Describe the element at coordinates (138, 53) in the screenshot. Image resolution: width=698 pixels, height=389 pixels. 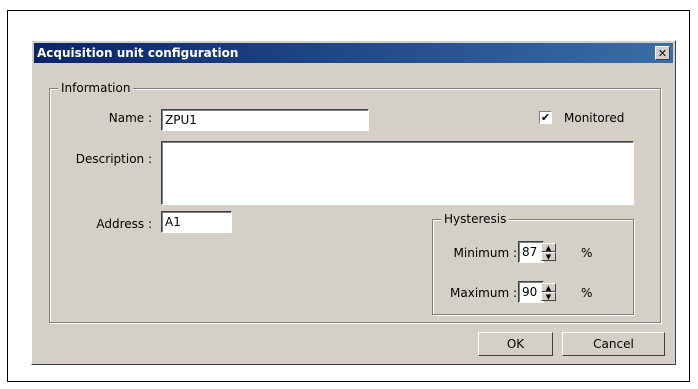
I see `dialog-title: Acquisition unit configuration` at that location.